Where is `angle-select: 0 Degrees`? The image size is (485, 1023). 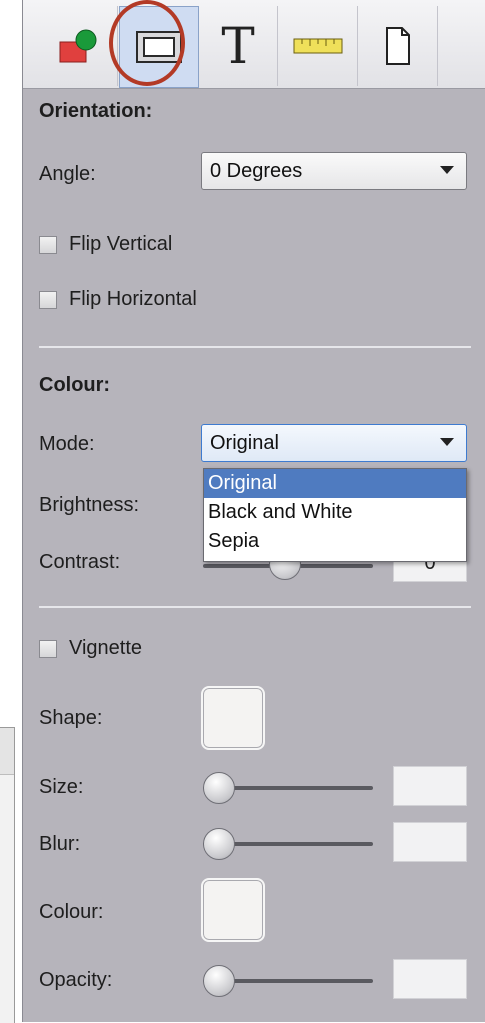 angle-select: 0 Degrees is located at coordinates (334, 171).